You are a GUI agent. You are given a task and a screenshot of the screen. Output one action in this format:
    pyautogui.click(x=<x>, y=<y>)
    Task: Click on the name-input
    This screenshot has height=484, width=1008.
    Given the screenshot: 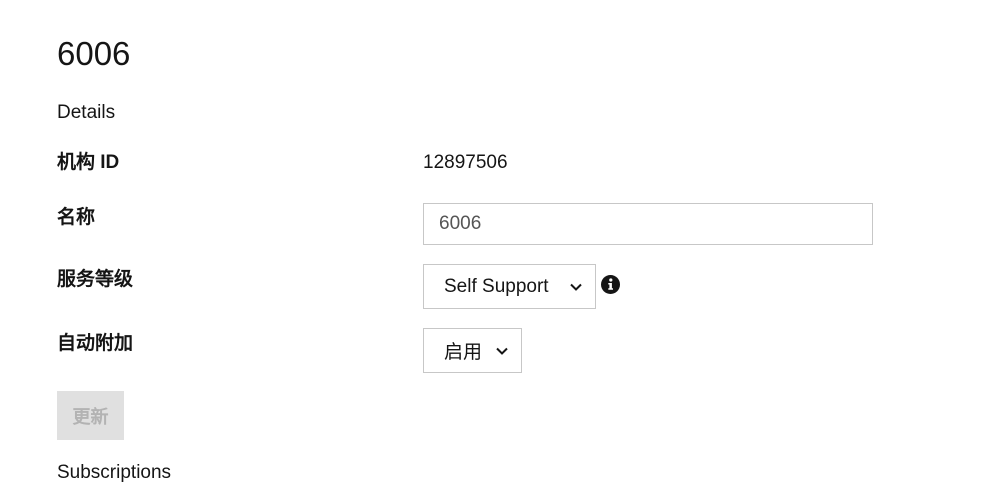 What is the action you would take?
    pyautogui.click(x=648, y=224)
    